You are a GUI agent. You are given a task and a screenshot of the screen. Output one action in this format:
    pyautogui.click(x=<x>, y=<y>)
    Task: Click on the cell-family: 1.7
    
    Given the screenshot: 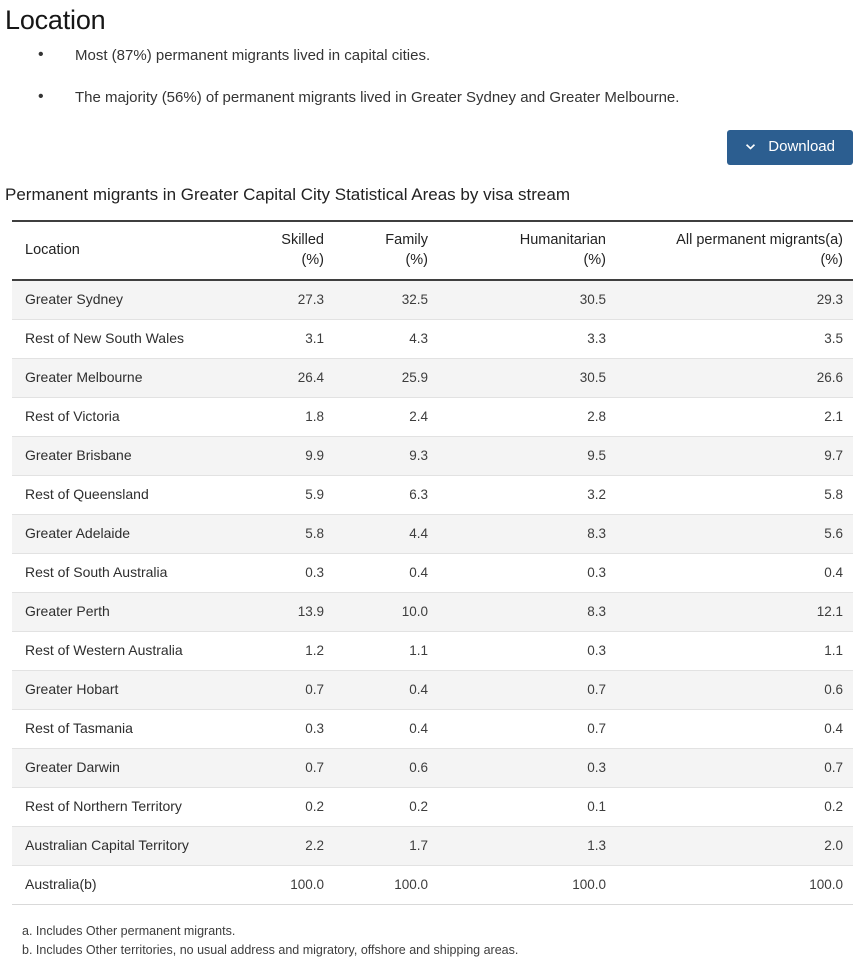 What is the action you would take?
    pyautogui.click(x=386, y=846)
    